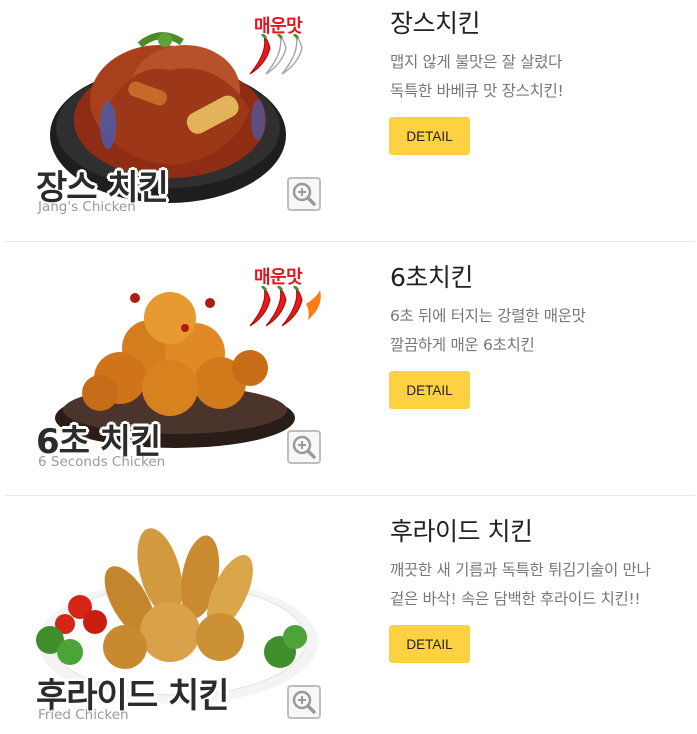 This screenshot has width=697, height=734. I want to click on image-subtitle: 6 Seconds Chicken, so click(102, 462).